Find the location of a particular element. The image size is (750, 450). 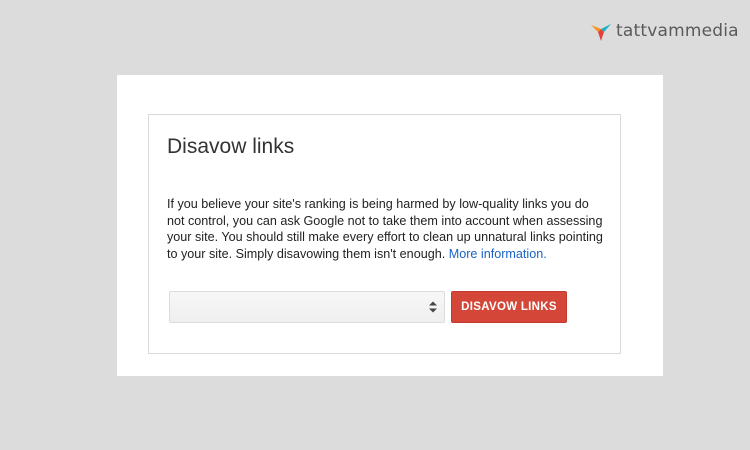

bird-logo-icon is located at coordinates (601, 32).